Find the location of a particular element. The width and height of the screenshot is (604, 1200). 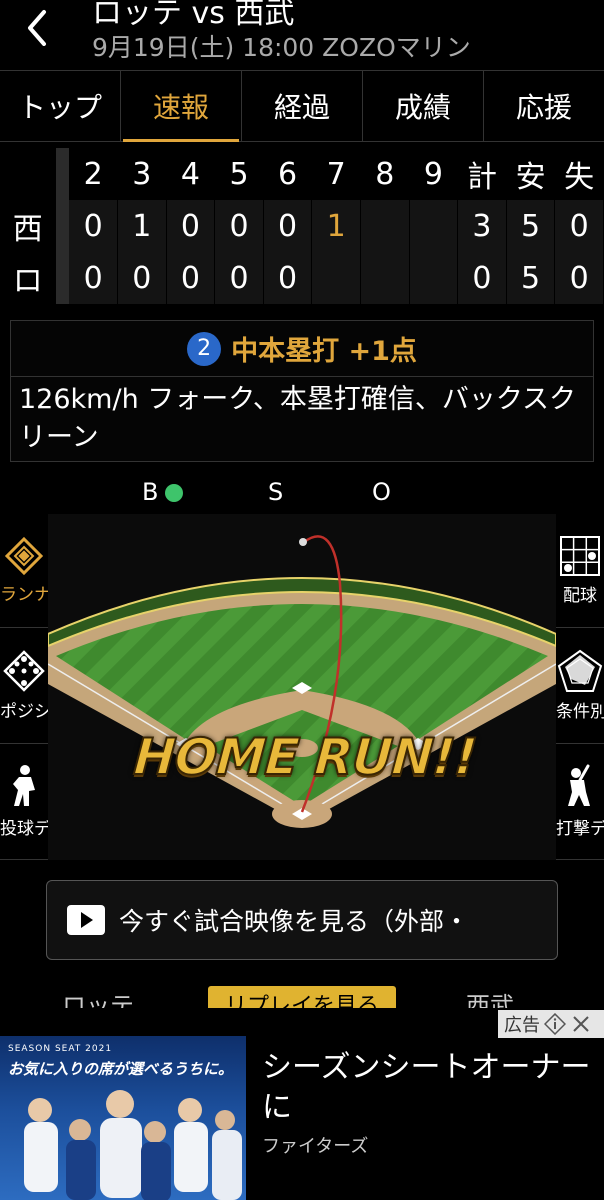

strip-team-right: 西武 is located at coordinates (490, 998).